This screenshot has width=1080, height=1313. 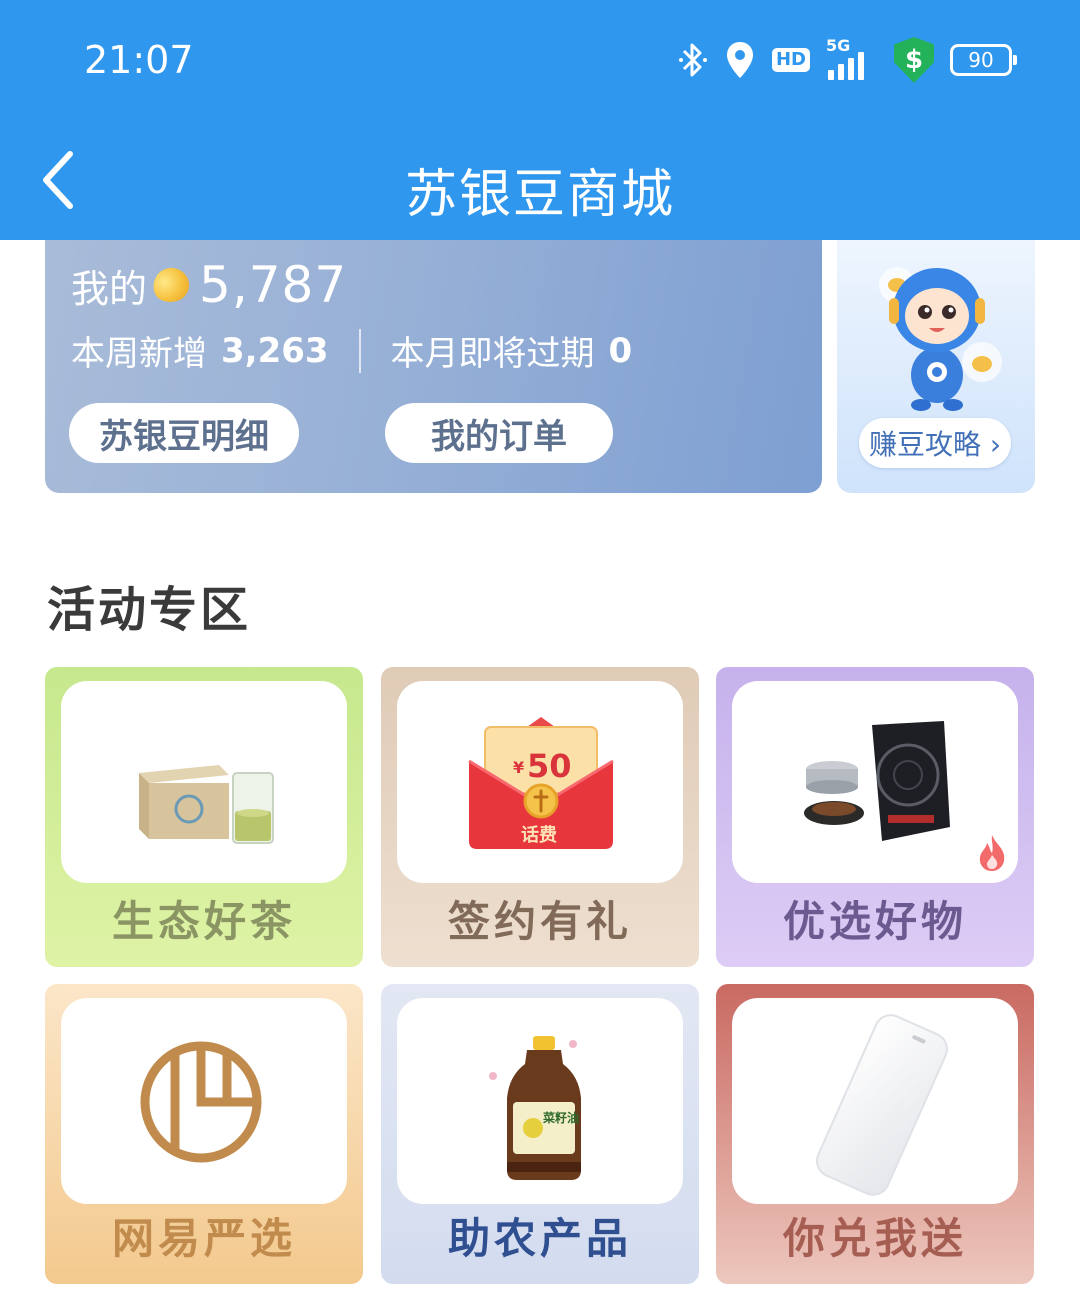 What do you see at coordinates (351, 350) in the screenshot?
I see `bean-stats-row: 本周新增 3,263 本月即将过期 0` at bounding box center [351, 350].